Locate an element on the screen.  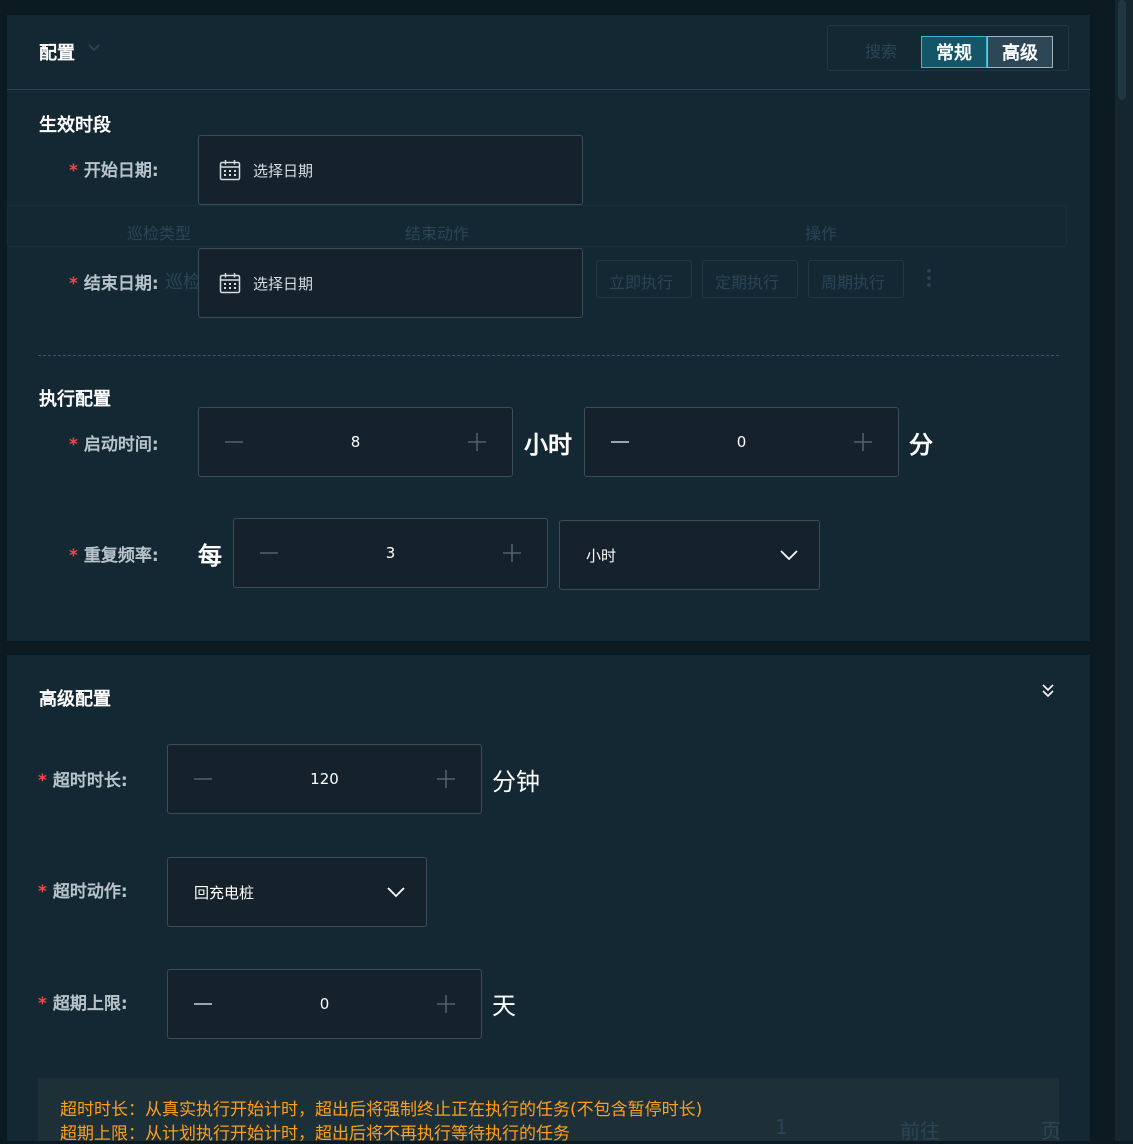
end-date-label: * 结束日期: is located at coordinates (114, 284).